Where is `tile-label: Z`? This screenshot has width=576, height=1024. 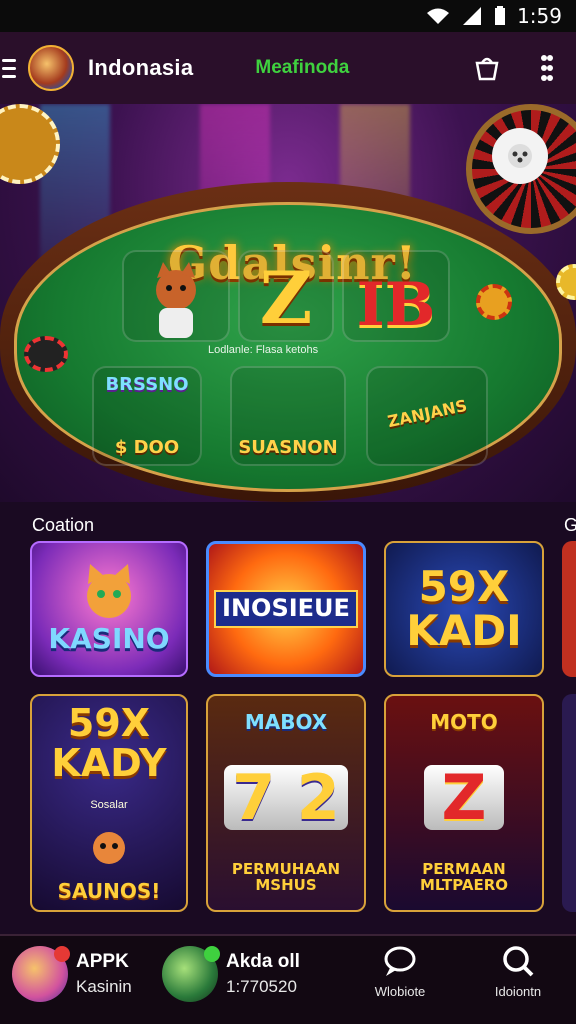 tile-label: Z is located at coordinates (286, 297).